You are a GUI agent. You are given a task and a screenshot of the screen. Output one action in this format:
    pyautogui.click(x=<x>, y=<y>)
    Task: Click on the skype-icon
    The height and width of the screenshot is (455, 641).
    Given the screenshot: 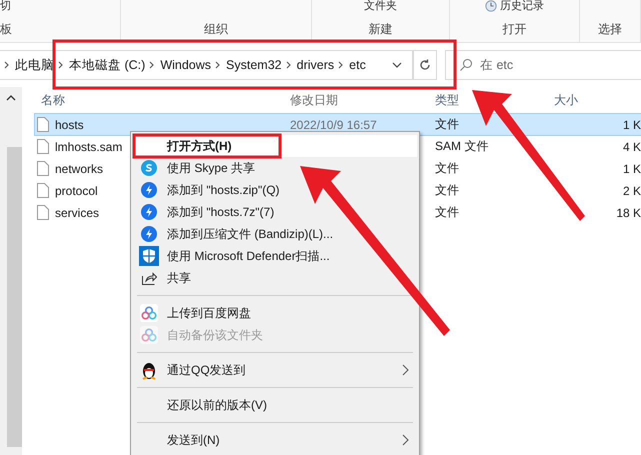 What is the action you would take?
    pyautogui.click(x=149, y=168)
    